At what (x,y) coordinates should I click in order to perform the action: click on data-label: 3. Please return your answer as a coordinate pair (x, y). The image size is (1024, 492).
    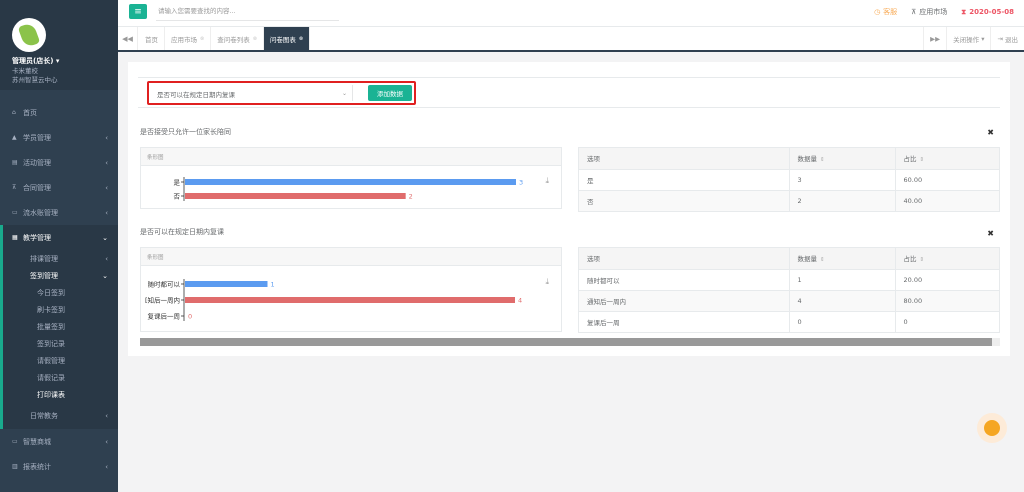
    Looking at the image, I should click on (521, 183).